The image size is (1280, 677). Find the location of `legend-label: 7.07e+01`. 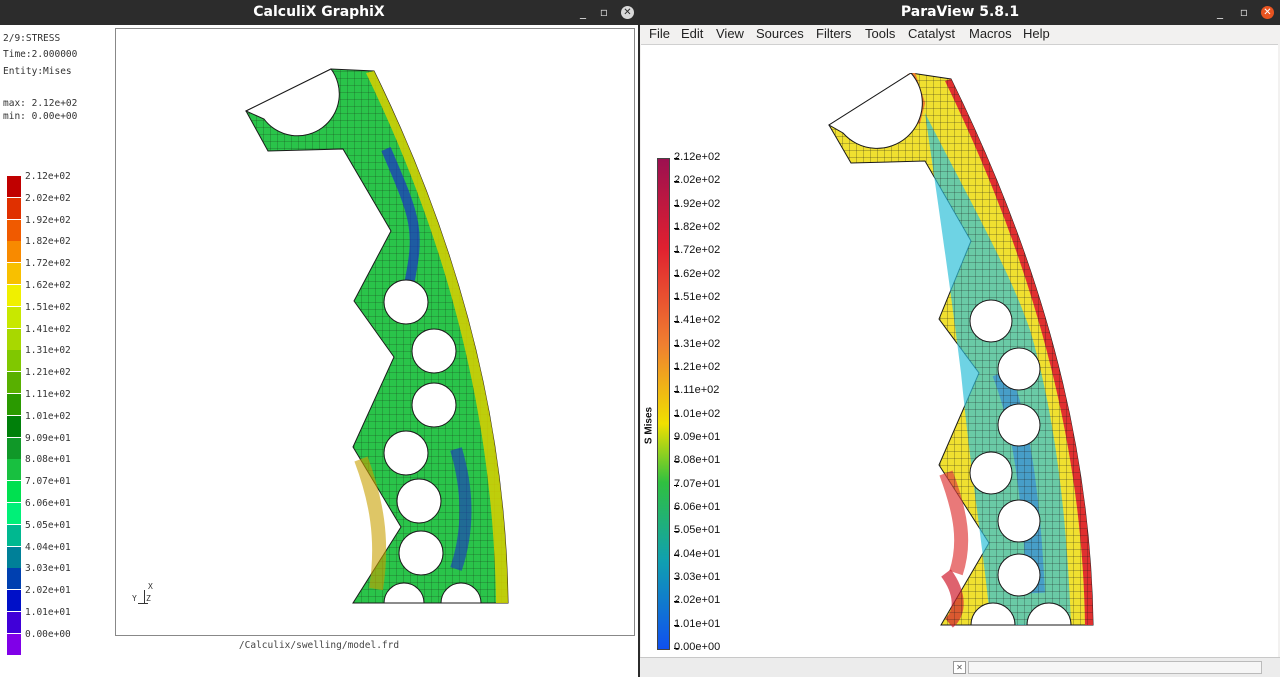

legend-label: 7.07e+01 is located at coordinates (48, 482).